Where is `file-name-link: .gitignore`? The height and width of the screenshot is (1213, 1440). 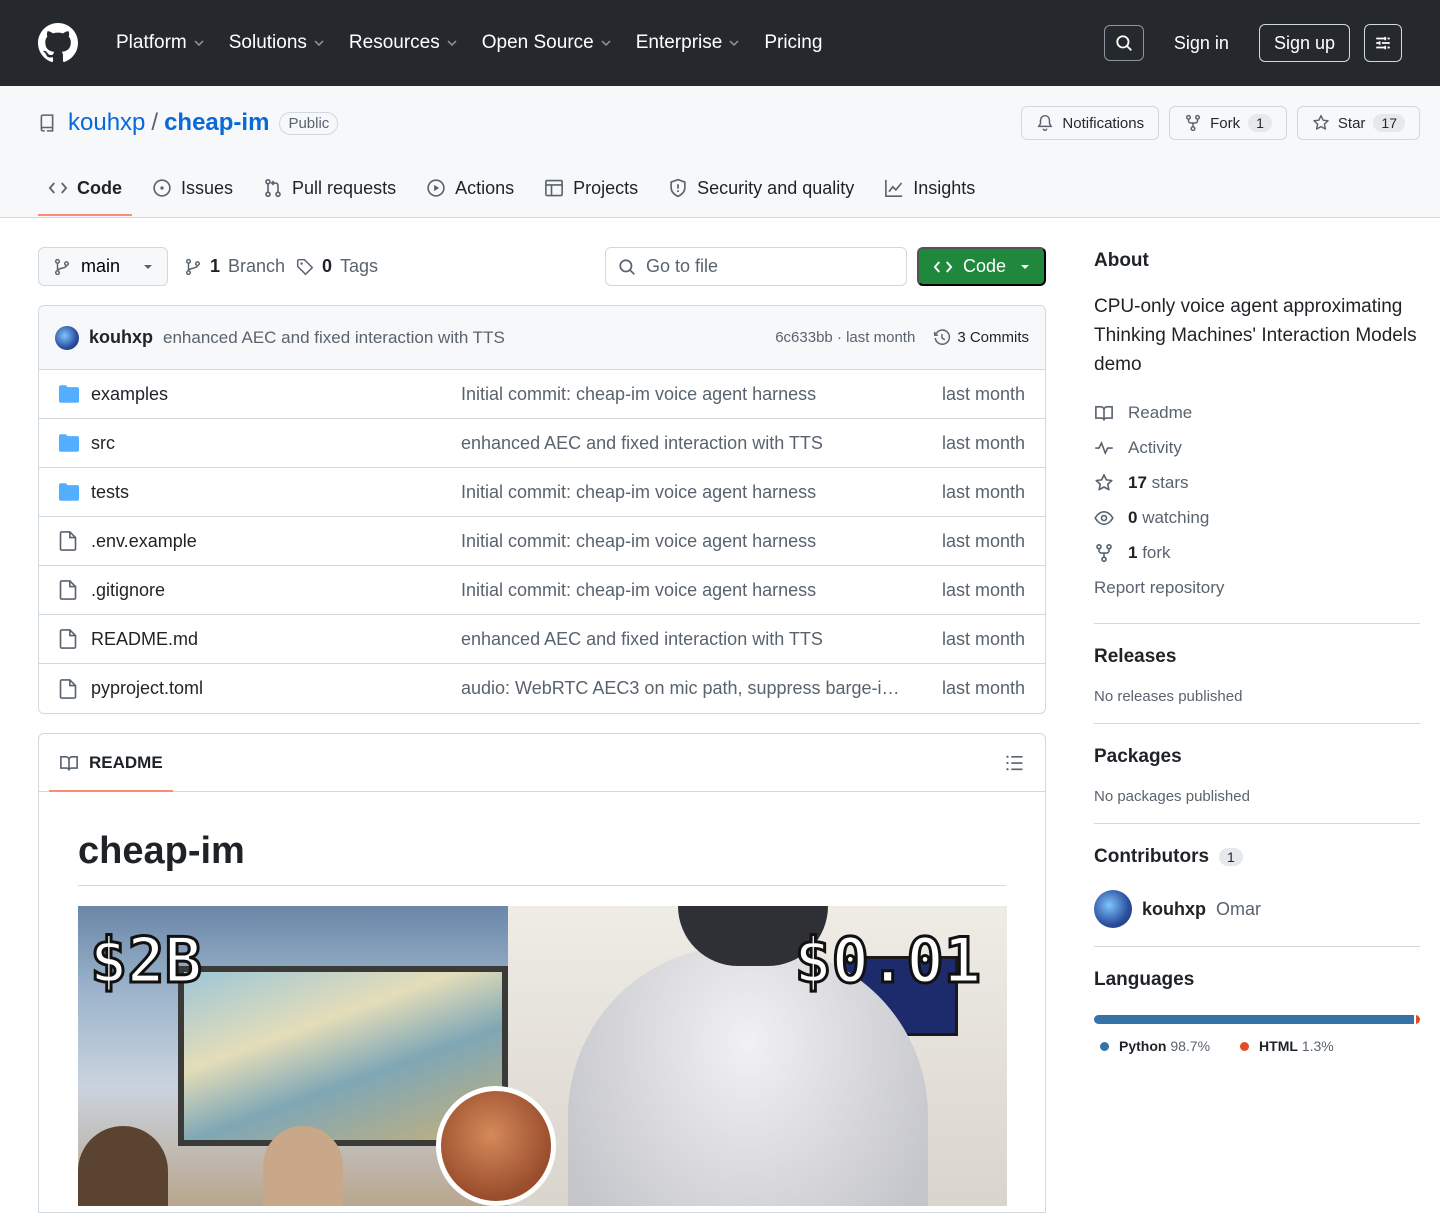
file-name-link: .gitignore is located at coordinates (276, 590).